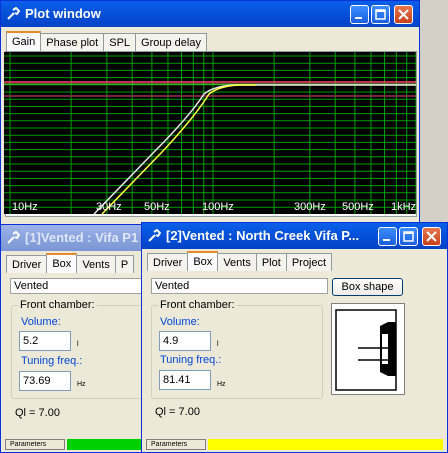  Describe the element at coordinates (109, 207) in the screenshot. I see `x-axis-tick-label: 30Hz` at that location.